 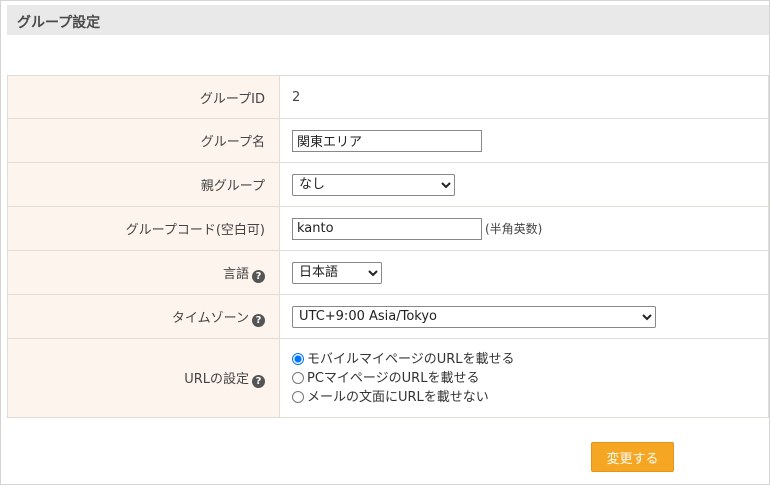 What do you see at coordinates (143, 378) in the screenshot?
I see `url-setting-label: URLの設定?` at bounding box center [143, 378].